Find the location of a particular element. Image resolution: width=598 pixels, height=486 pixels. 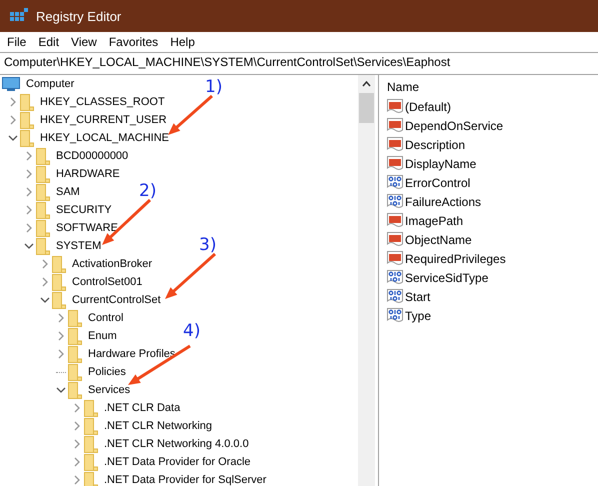

registry-cubes-icon is located at coordinates (19, 16).